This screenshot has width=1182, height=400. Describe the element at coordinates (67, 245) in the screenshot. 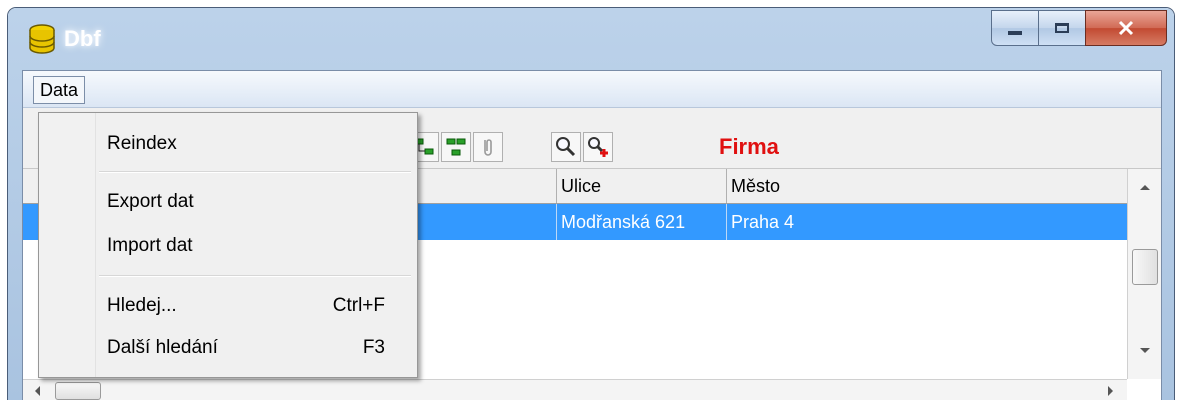

I see `menu-icon-gutter` at that location.